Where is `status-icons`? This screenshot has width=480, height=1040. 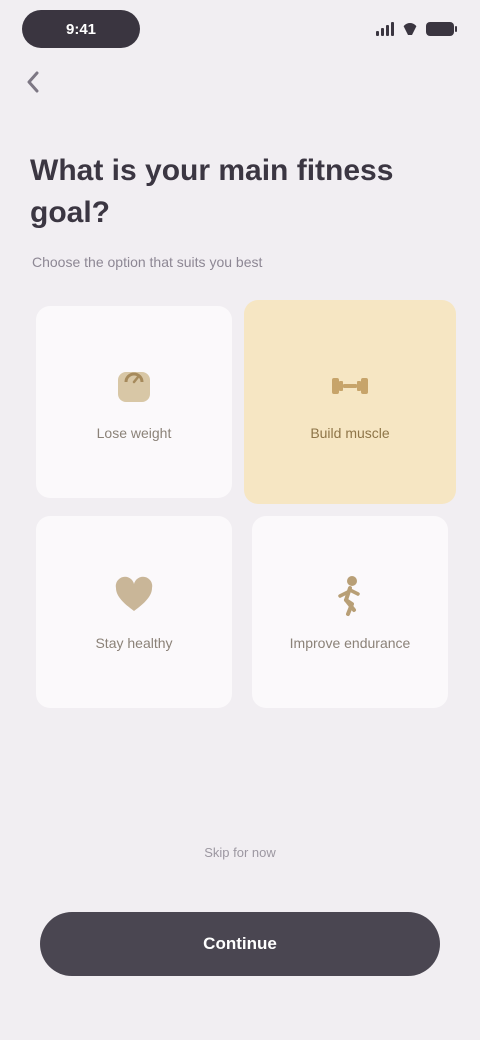
status-icons is located at coordinates (416, 29).